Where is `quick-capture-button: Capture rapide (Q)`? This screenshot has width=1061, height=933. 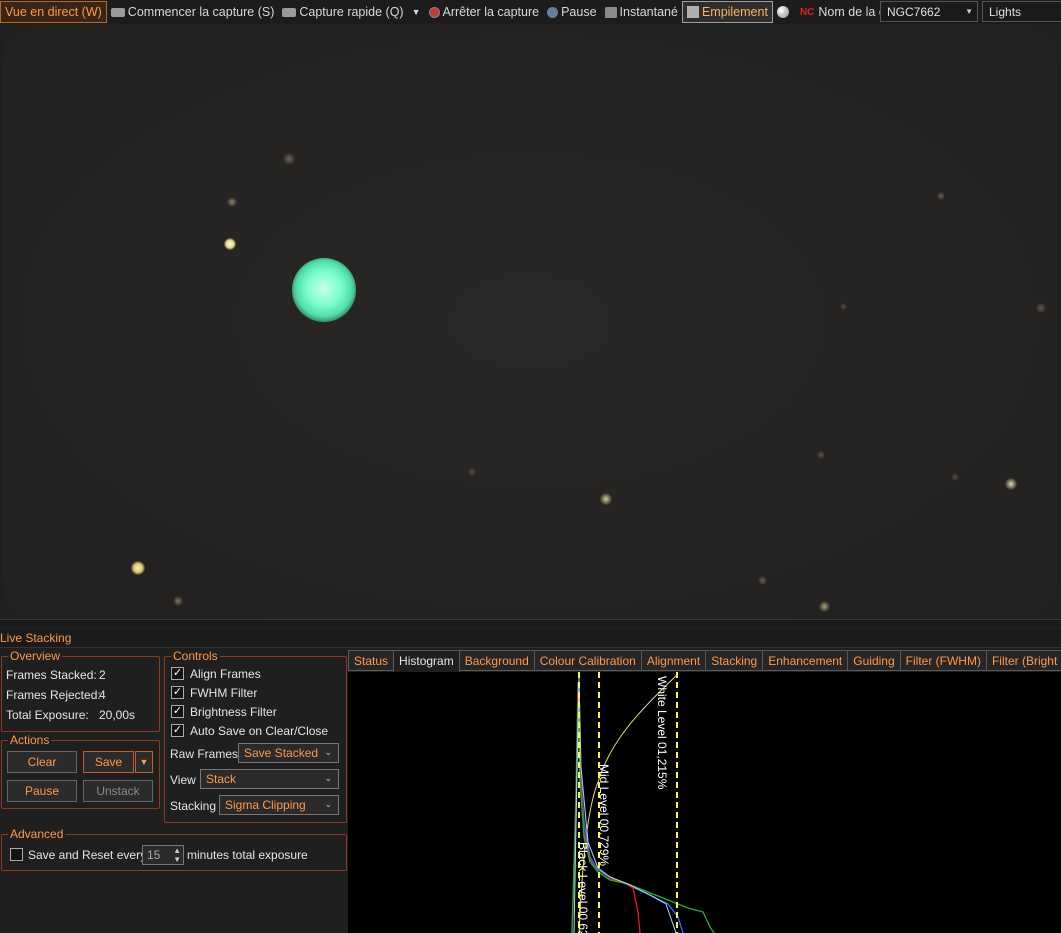 quick-capture-button: Capture rapide (Q) is located at coordinates (342, 12).